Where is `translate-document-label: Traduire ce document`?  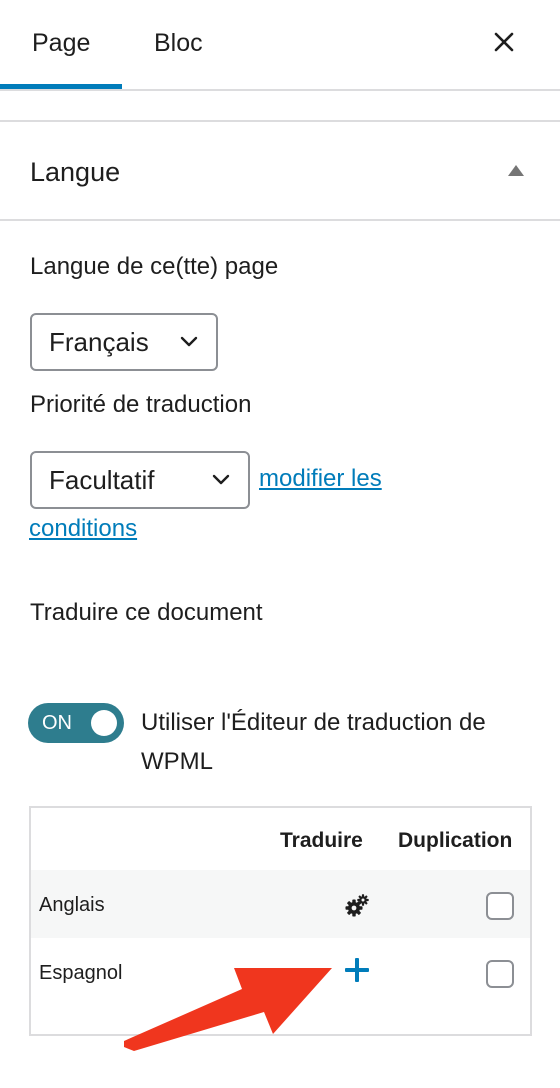
translate-document-label: Traduire ce document is located at coordinates (146, 612).